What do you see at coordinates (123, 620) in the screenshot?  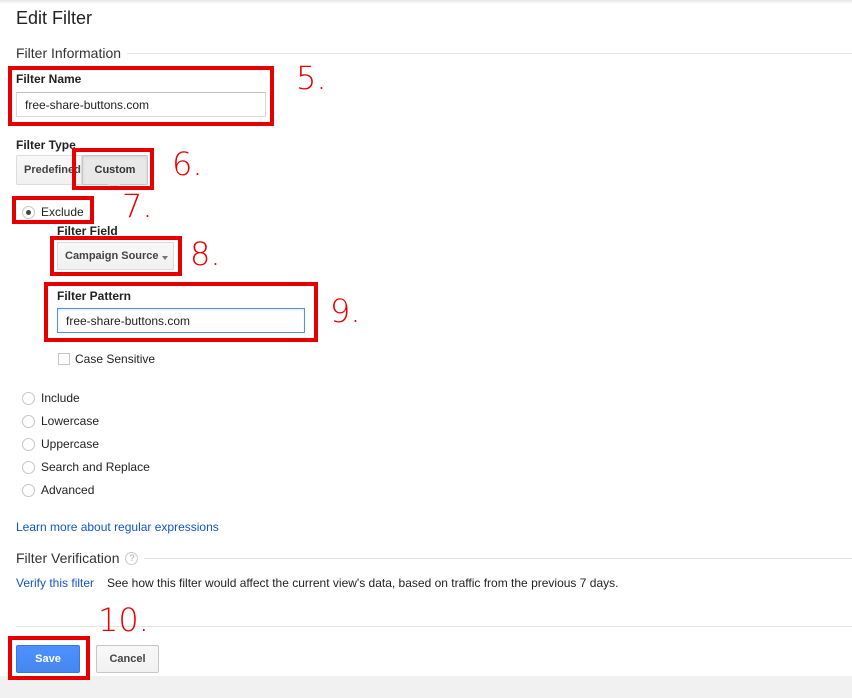 I see `step-label-10: 10.` at bounding box center [123, 620].